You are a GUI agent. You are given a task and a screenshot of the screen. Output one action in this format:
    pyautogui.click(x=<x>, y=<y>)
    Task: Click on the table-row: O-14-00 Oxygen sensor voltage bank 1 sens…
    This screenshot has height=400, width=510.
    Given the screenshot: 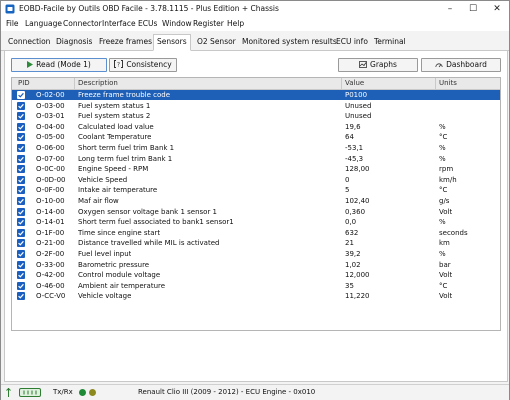 What is the action you would take?
    pyautogui.click(x=256, y=212)
    